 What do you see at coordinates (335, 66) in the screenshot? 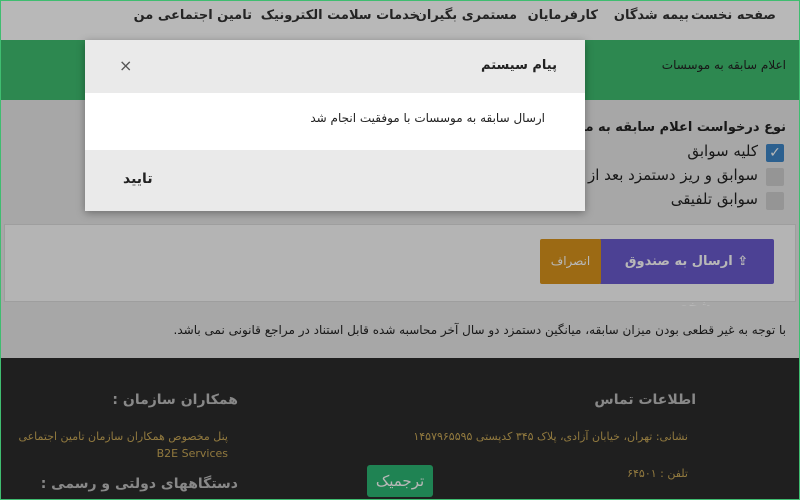
I see `dialog-header: پیام سیستم ×` at bounding box center [335, 66].